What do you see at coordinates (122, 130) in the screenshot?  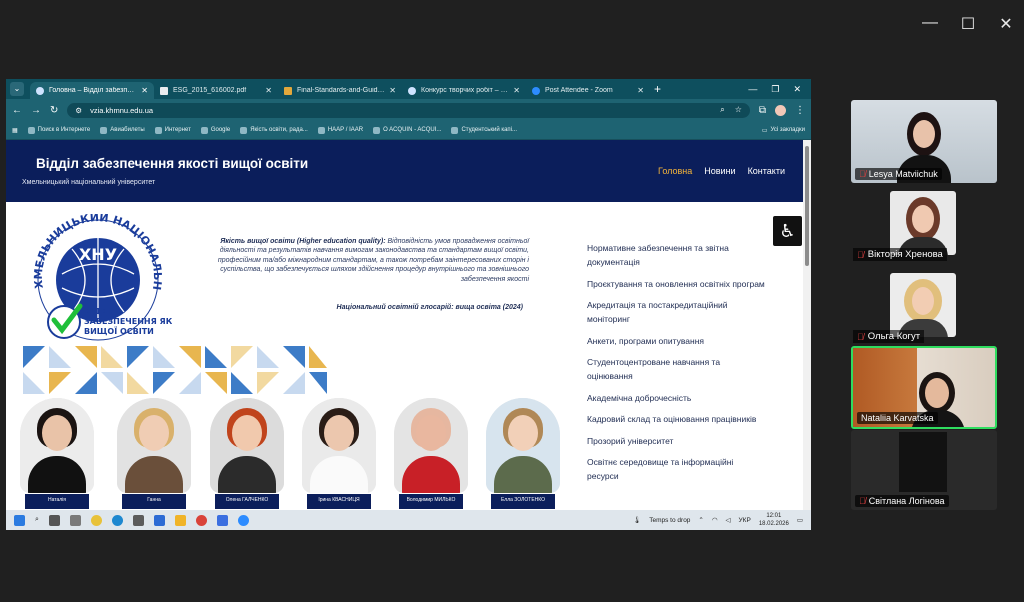 I see `bookmark-item: Авиабилеты` at bounding box center [122, 130].